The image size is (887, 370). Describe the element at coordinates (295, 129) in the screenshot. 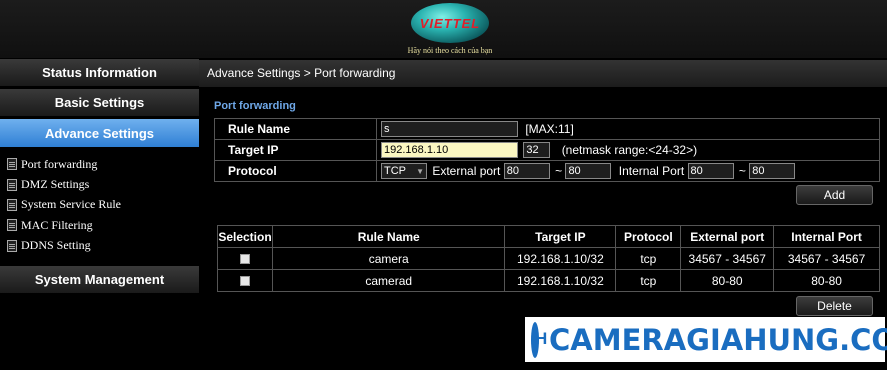

I see `rule-name-label: Rule Name` at that location.